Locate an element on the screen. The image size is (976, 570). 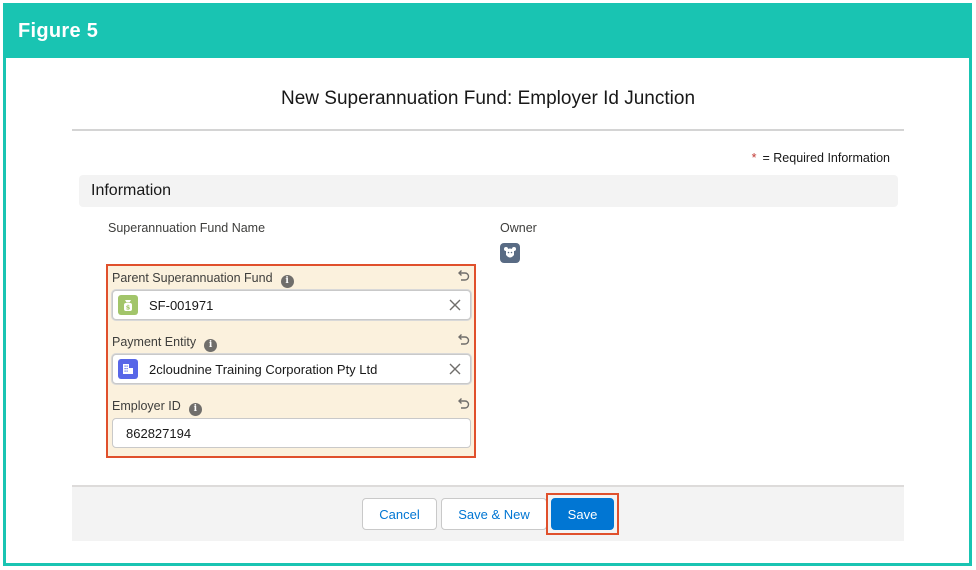
employer-id-label-row: Employer ID i is located at coordinates (157, 407).